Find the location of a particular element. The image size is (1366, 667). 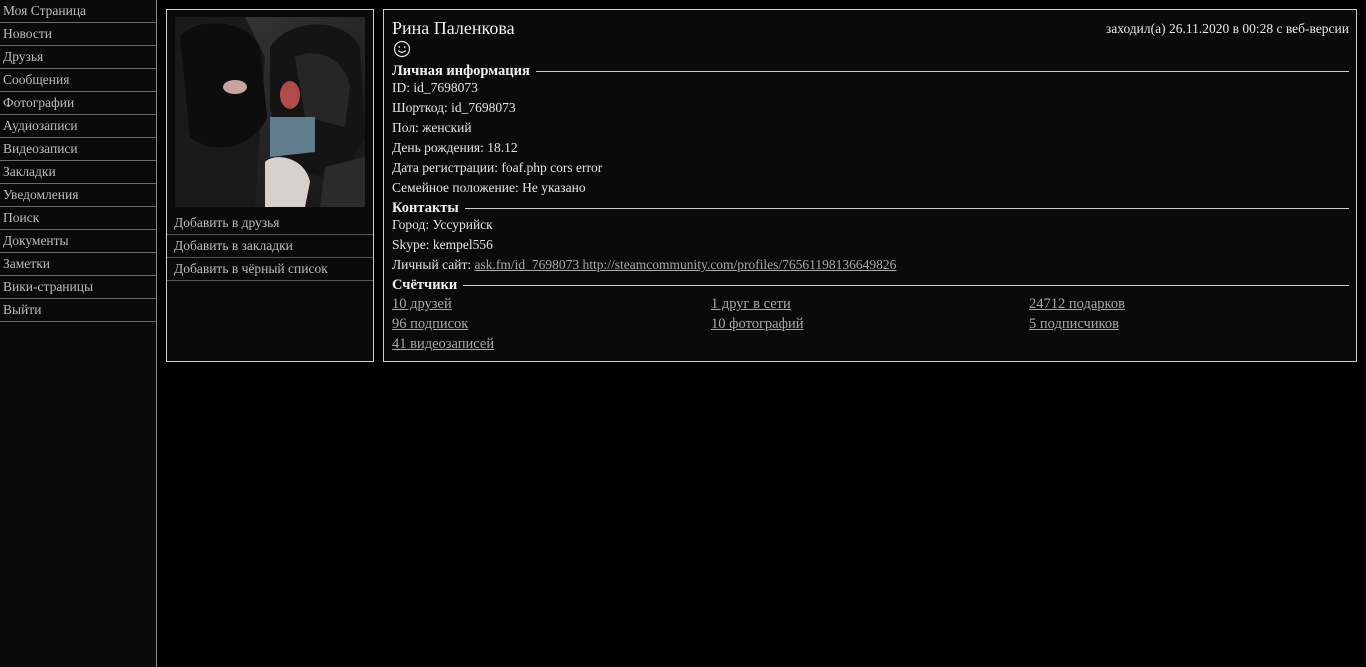

smiley-icon is located at coordinates (402, 49).